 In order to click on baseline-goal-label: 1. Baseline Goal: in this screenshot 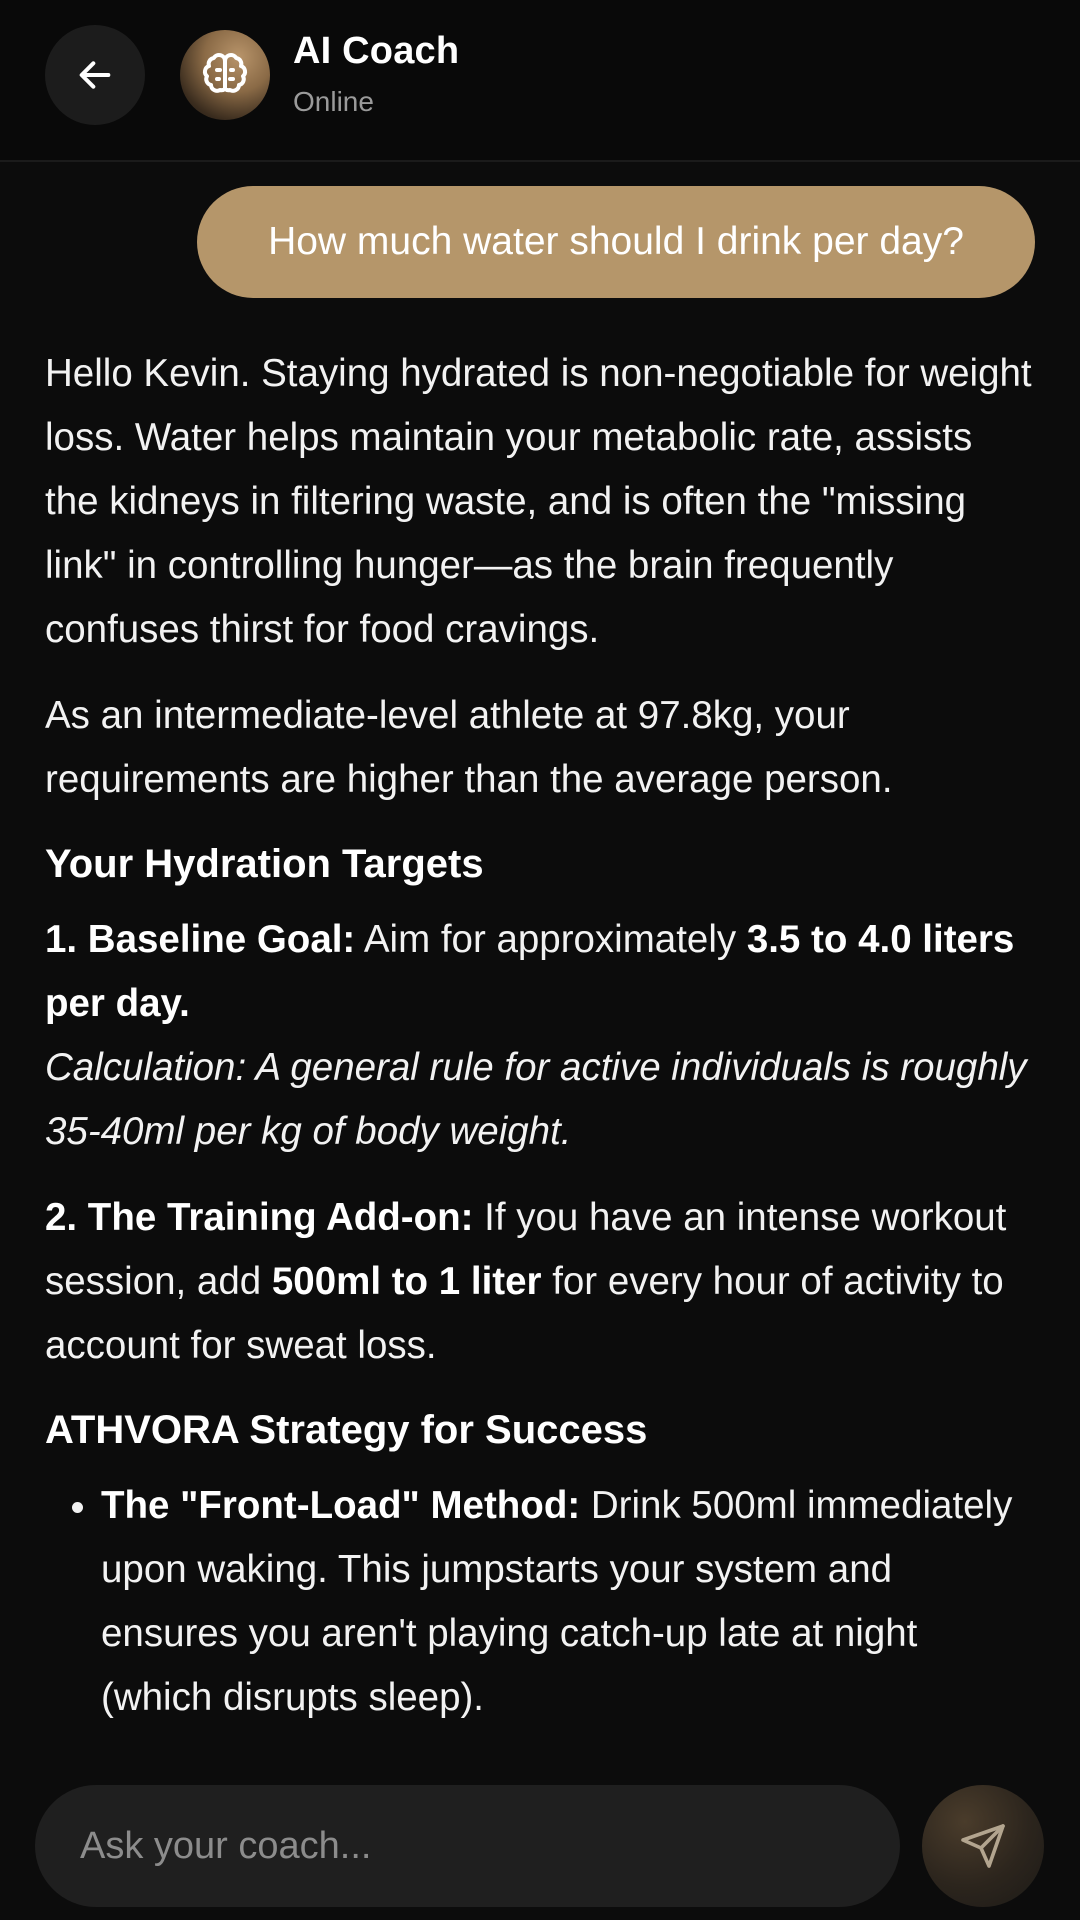, I will do `click(200, 939)`.